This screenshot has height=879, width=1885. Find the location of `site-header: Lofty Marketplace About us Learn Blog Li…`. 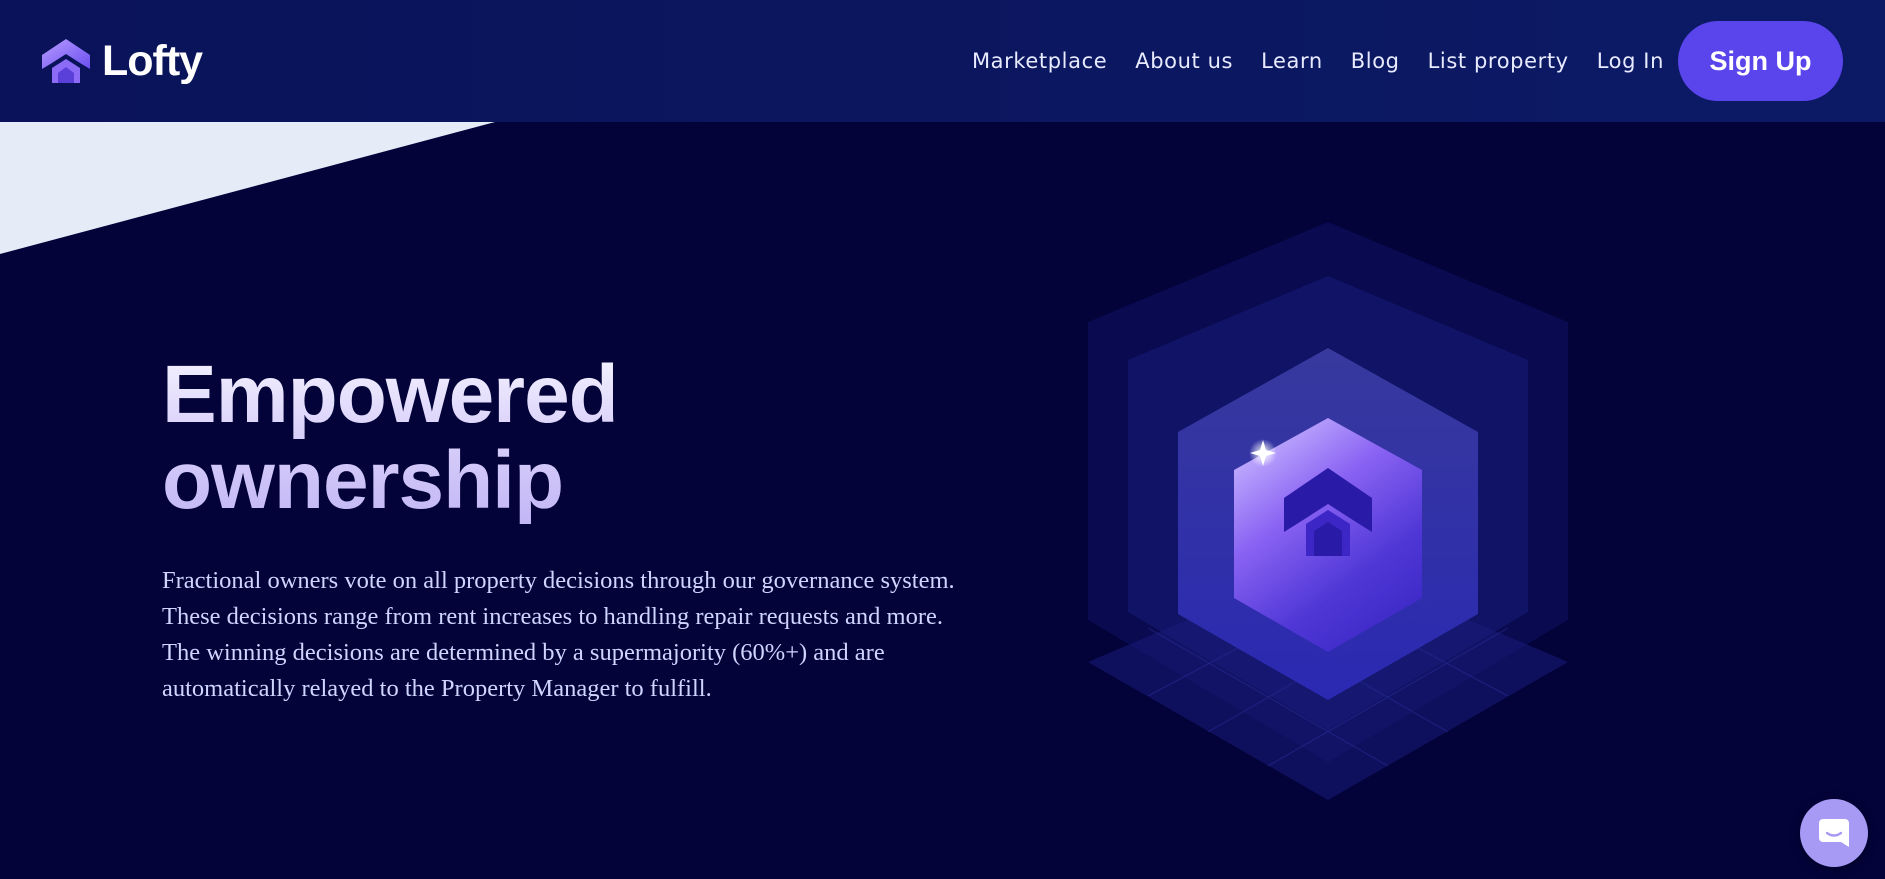

site-header: Lofty Marketplace About us Learn Blog Li… is located at coordinates (942, 61).